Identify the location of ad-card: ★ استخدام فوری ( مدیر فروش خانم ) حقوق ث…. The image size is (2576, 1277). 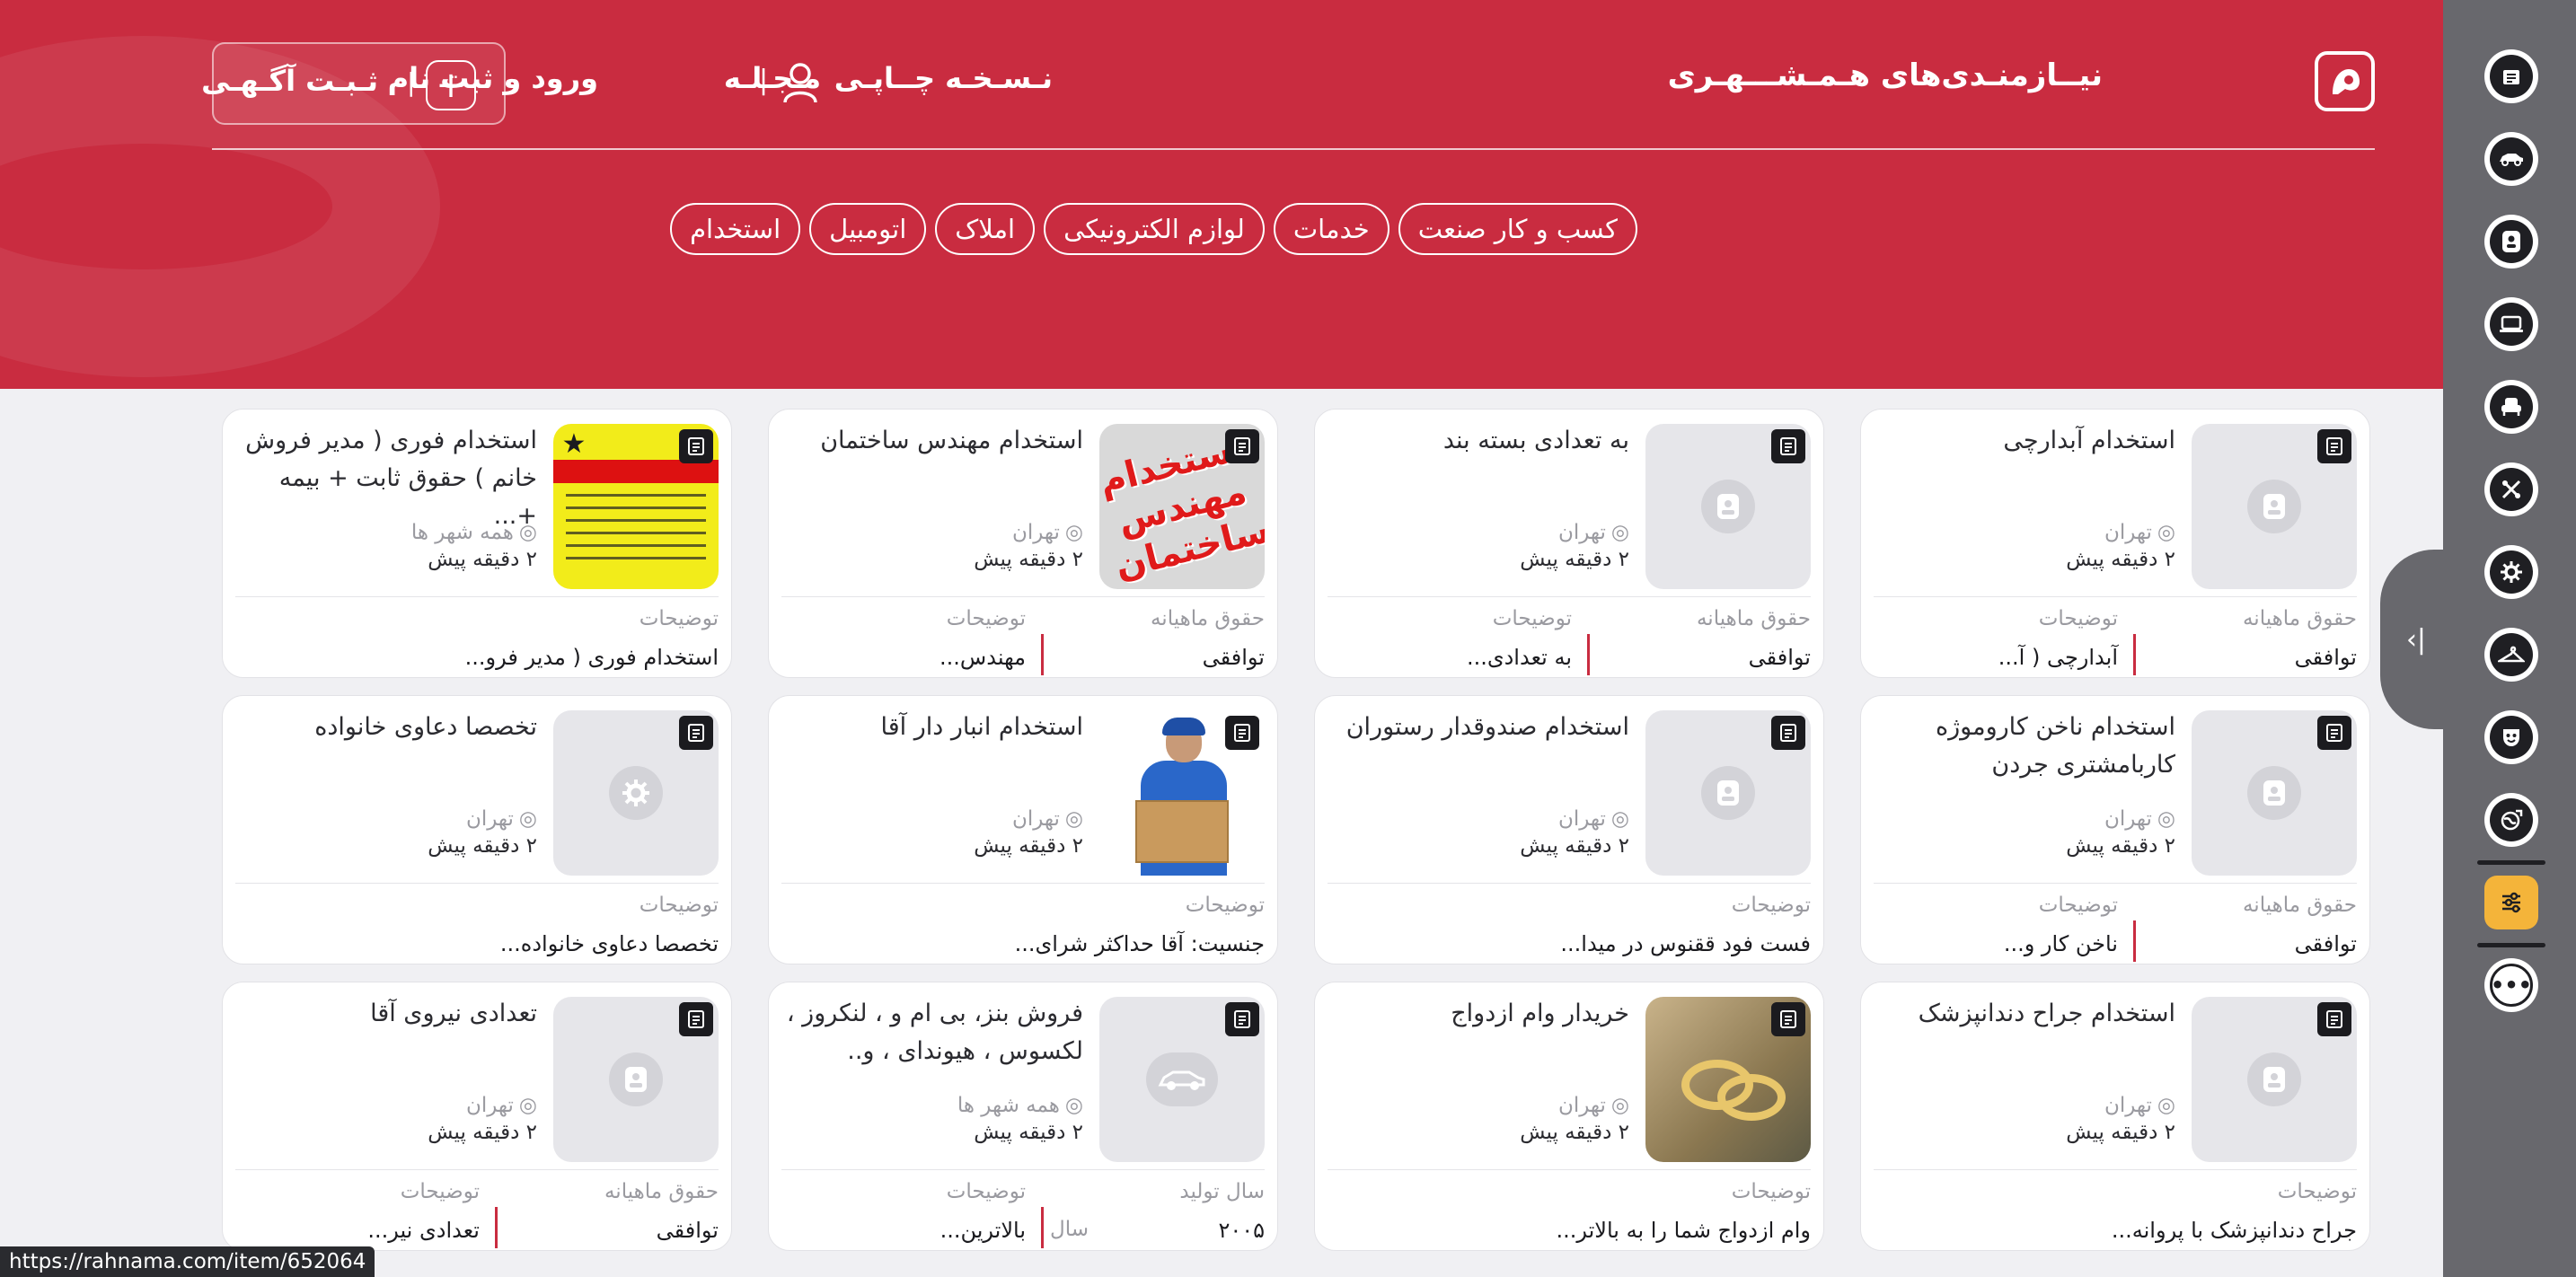
(477, 543).